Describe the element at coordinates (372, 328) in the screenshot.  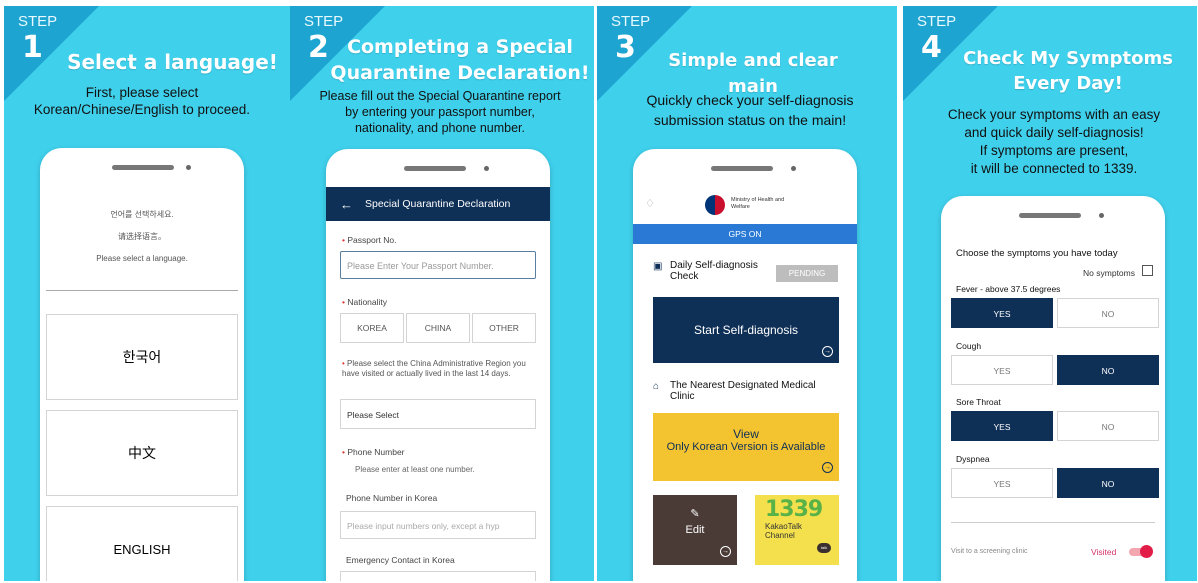
I see `nationality-korea: KOREA` at that location.